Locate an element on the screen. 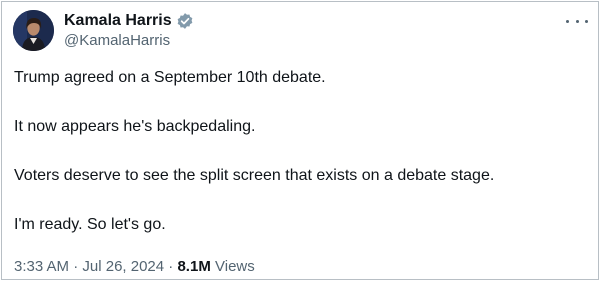 This screenshot has height=281, width=600. verified-badge-icon is located at coordinates (185, 21).